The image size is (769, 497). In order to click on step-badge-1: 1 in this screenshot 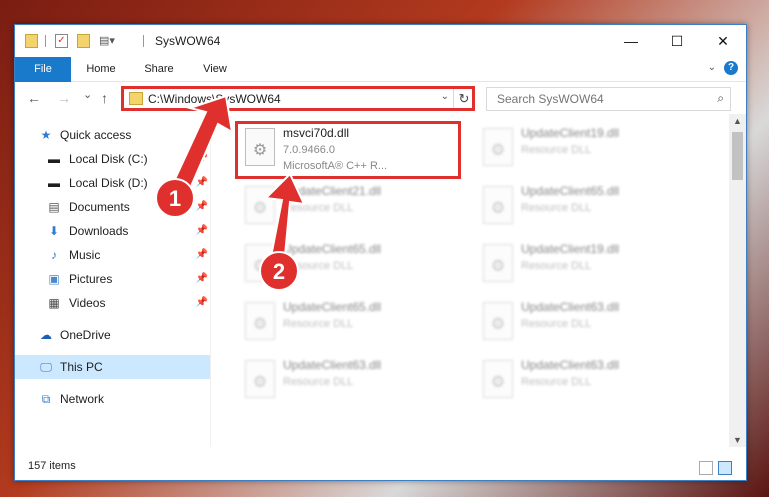, I will do `click(175, 198)`.